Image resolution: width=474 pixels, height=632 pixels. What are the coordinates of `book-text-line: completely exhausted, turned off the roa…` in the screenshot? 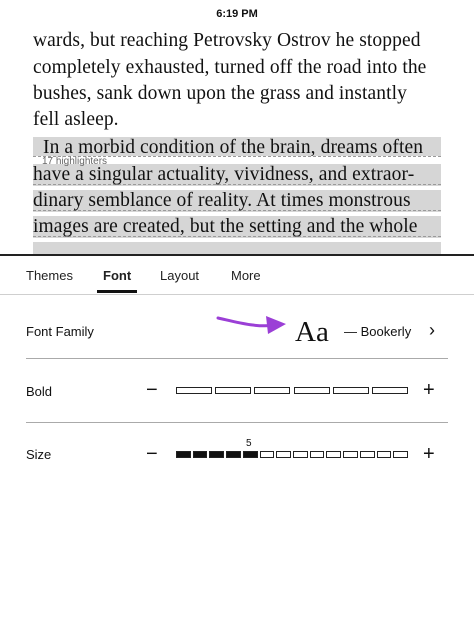 It's located at (230, 67).